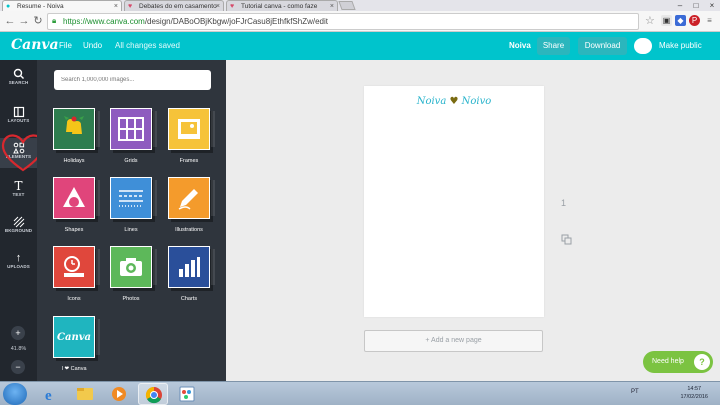 The height and width of the screenshot is (405, 720). I want to click on sidebar-item-label: TEXT, so click(18, 194).